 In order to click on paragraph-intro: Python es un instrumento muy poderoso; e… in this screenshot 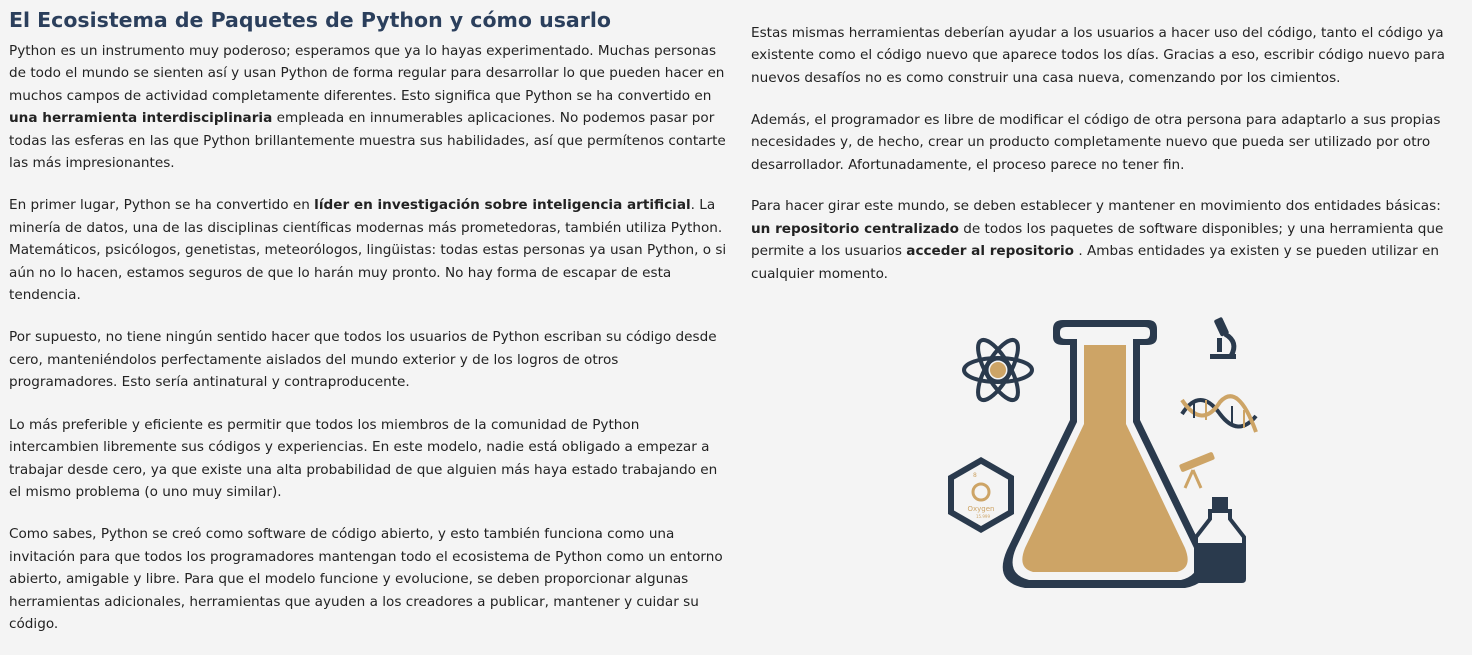, I will do `click(369, 107)`.